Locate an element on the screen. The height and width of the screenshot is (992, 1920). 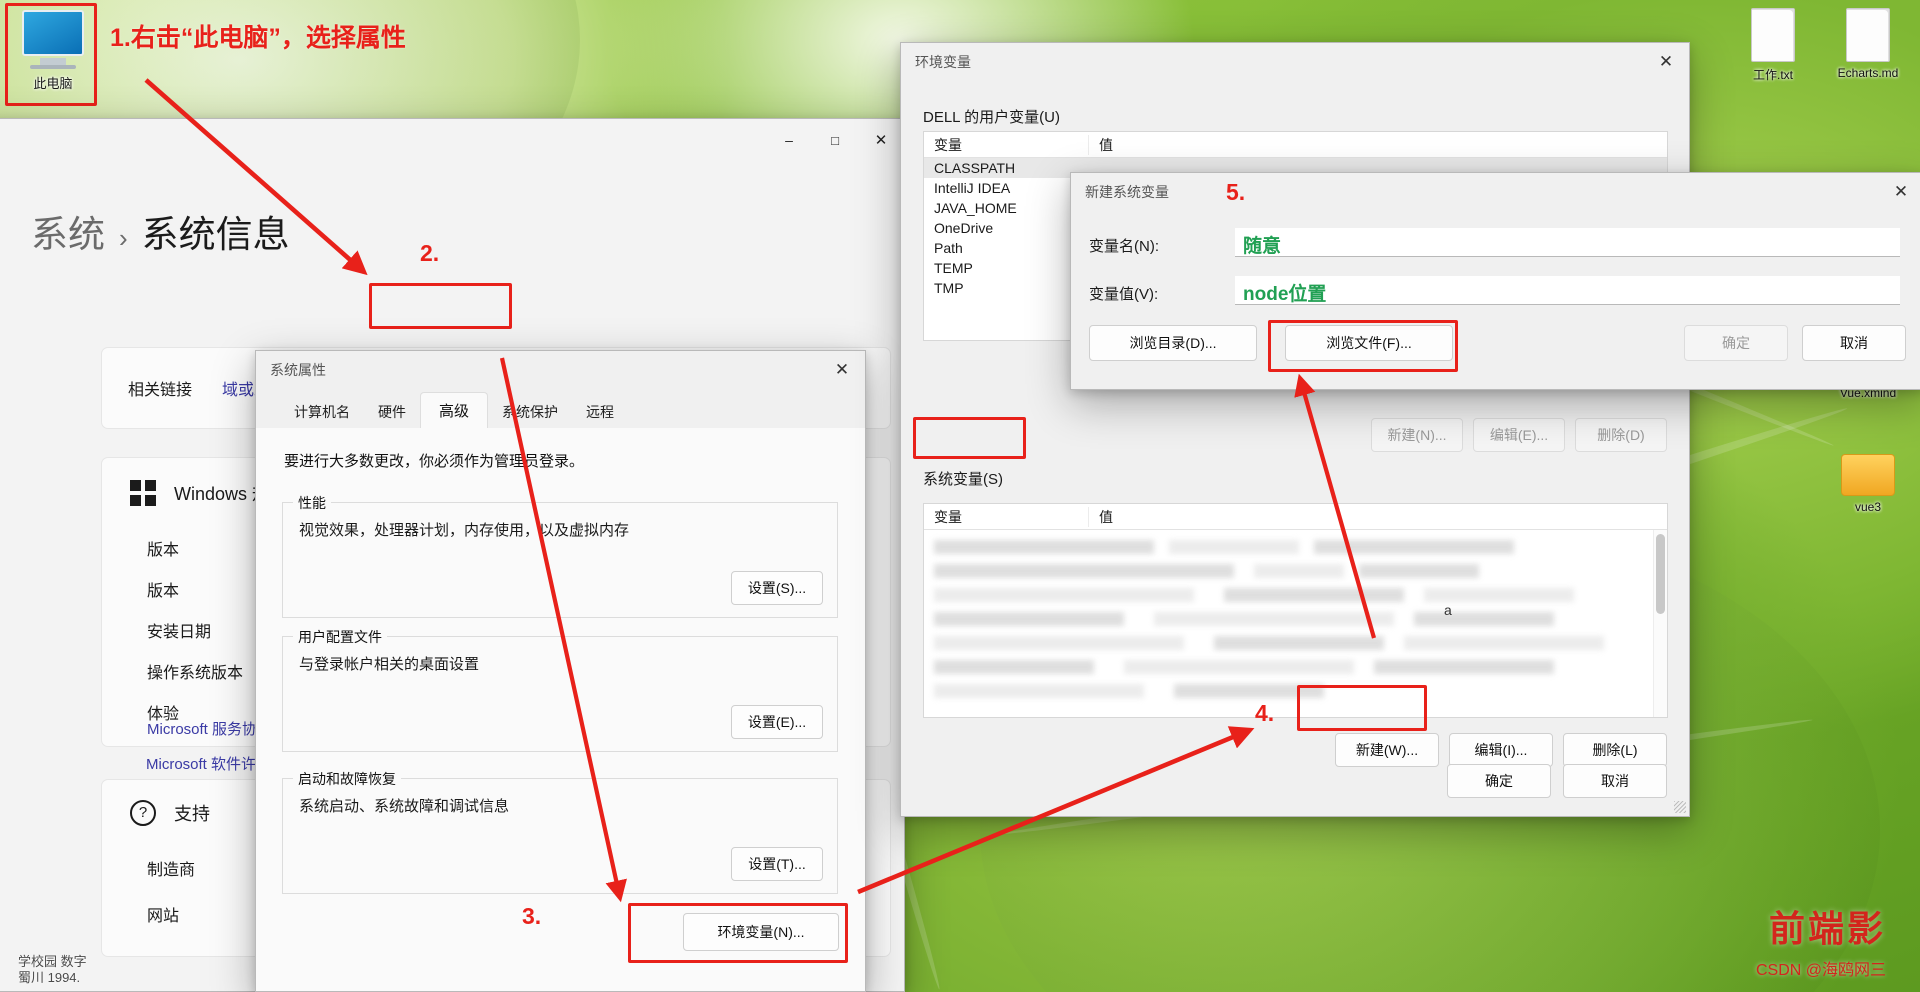
system-variables-buttons: 新建(W)... 编辑(I)... 删除(L) is located at coordinates (1501, 750).